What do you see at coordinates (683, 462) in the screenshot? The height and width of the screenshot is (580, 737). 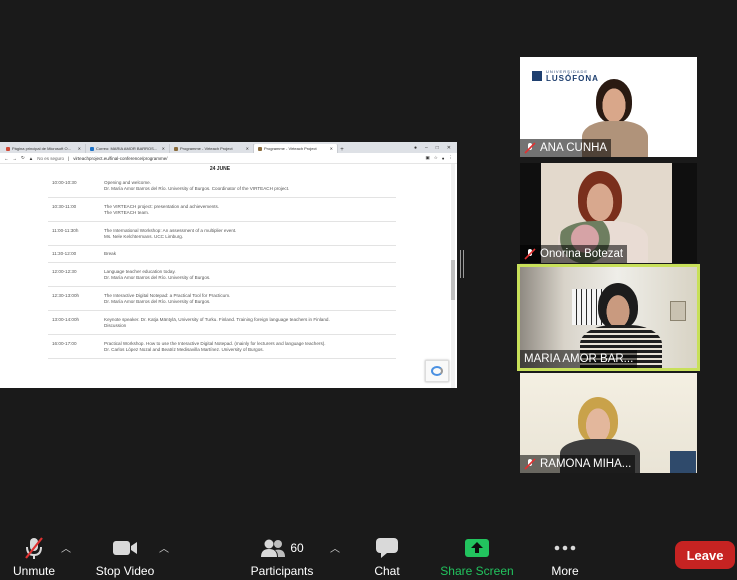 I see `furniture` at bounding box center [683, 462].